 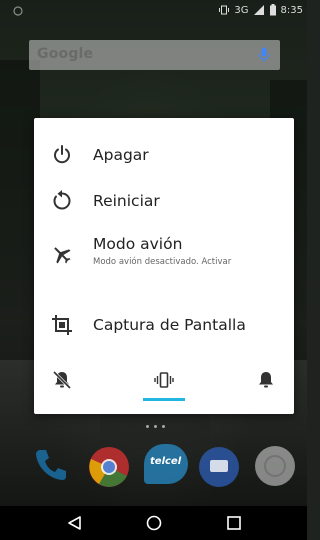 I want to click on google-logo: Google, so click(x=65, y=54).